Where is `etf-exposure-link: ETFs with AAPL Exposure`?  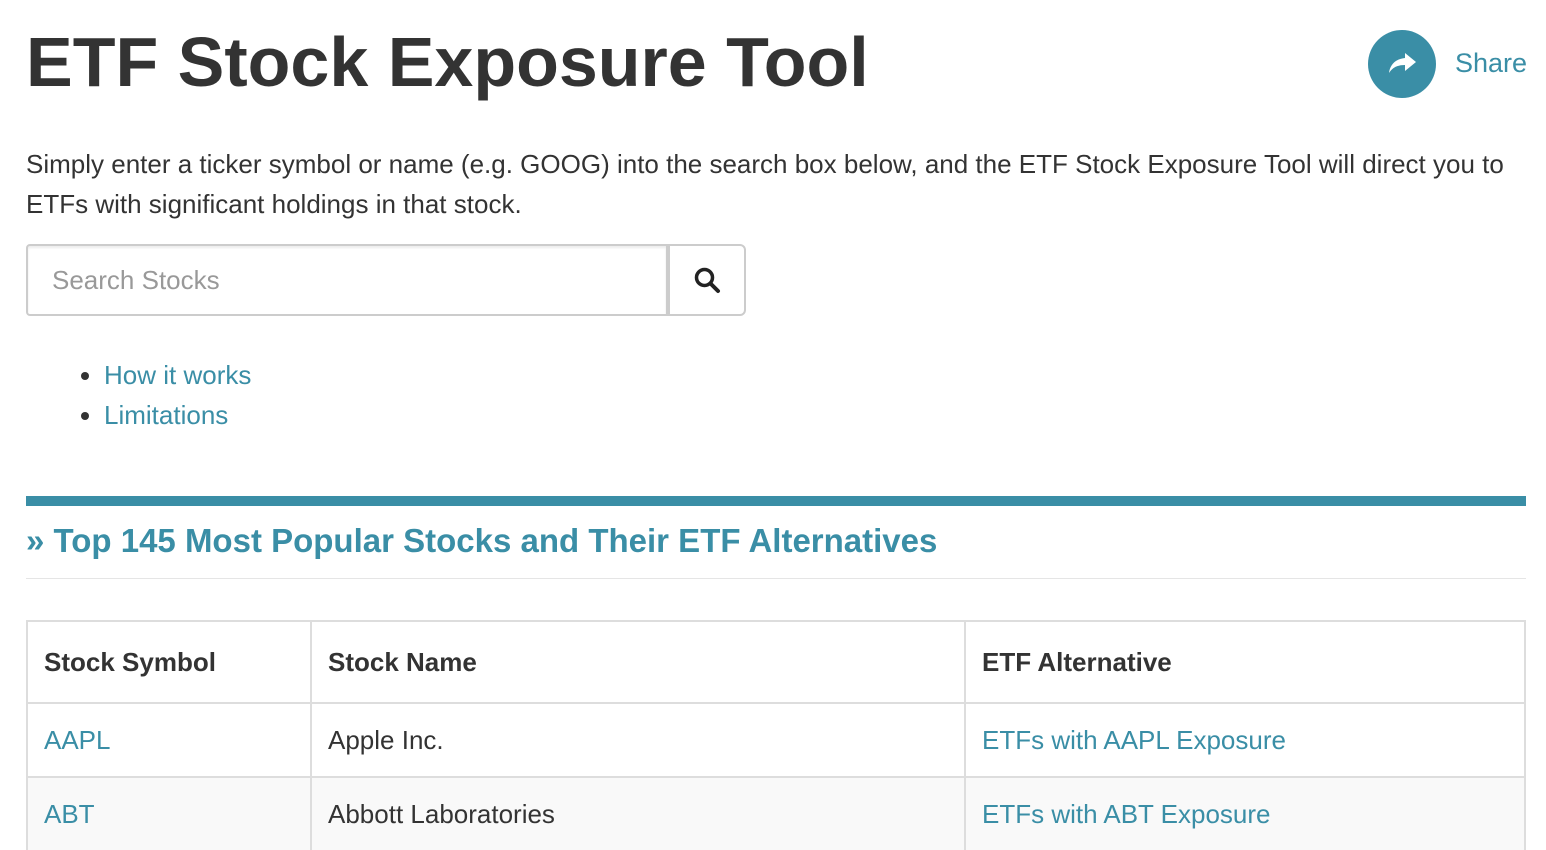
etf-exposure-link: ETFs with AAPL Exposure is located at coordinates (1134, 740).